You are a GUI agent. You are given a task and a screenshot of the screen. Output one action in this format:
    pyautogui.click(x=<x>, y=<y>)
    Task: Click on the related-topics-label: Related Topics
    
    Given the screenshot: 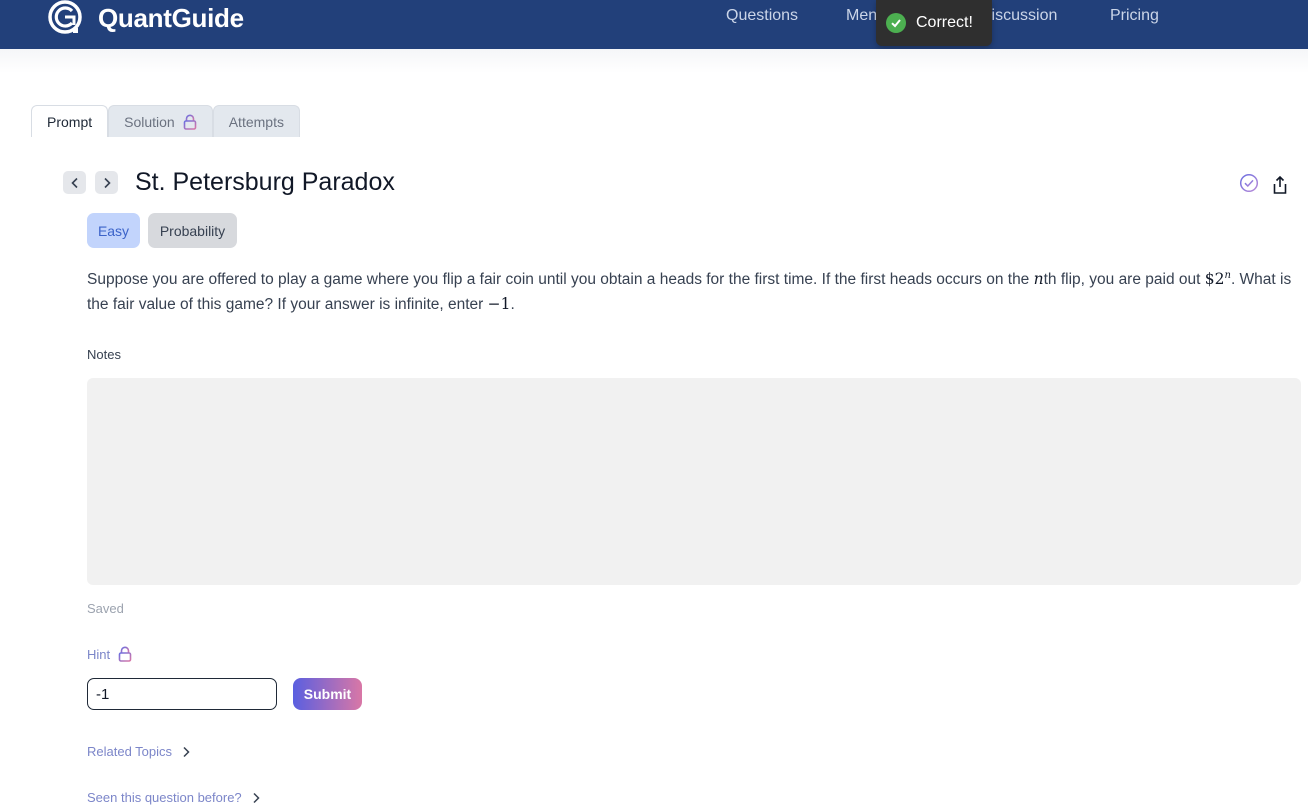 What is the action you would take?
    pyautogui.click(x=130, y=751)
    